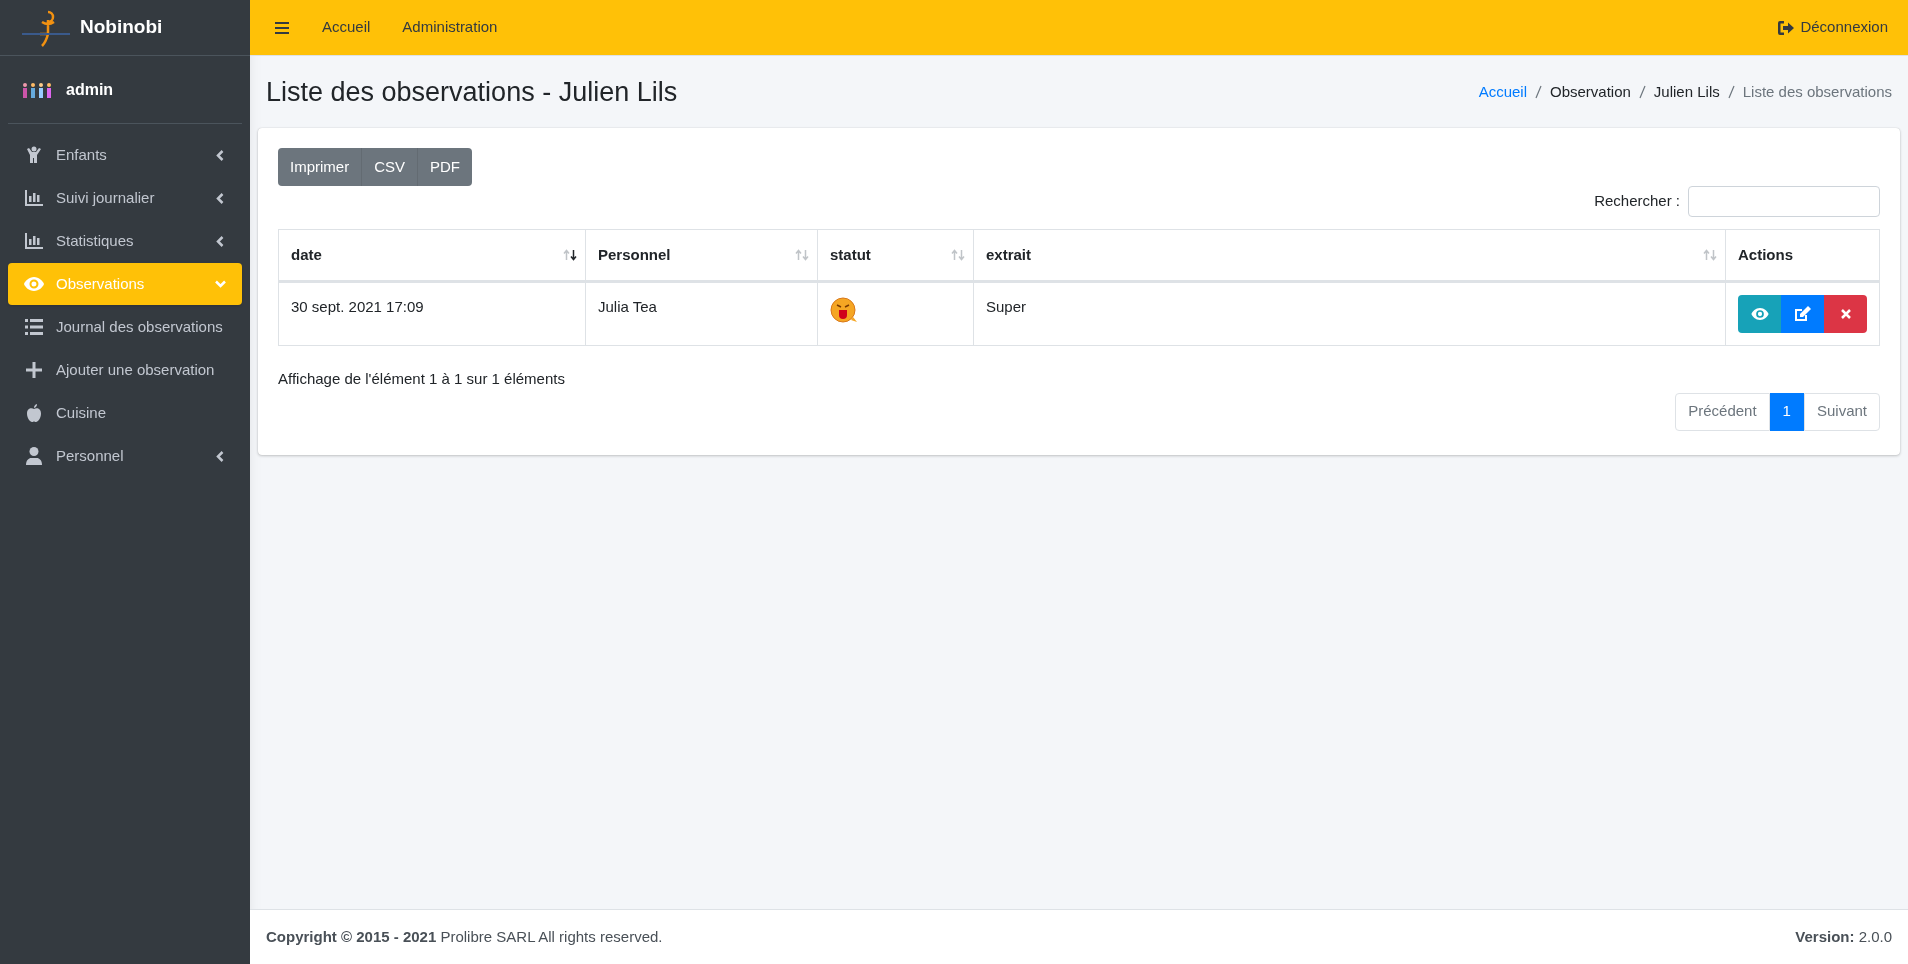 Image resolution: width=1908 pixels, height=964 pixels. I want to click on table-cell: Julia Tea, so click(701, 313).